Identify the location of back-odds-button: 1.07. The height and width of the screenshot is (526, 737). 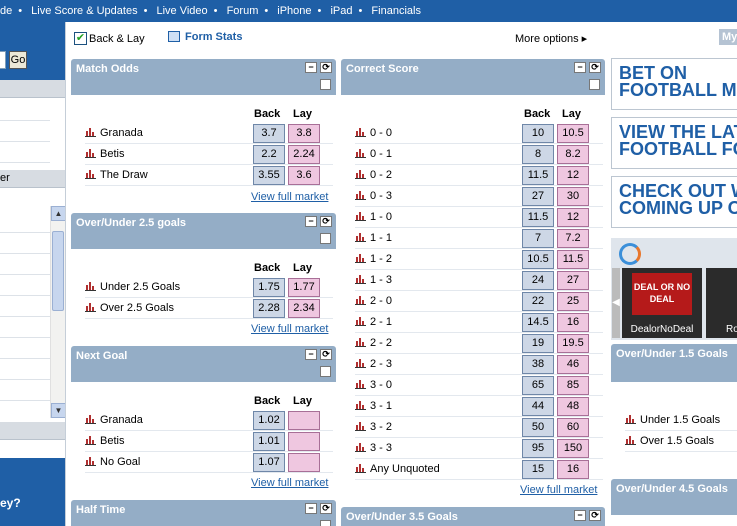
(269, 462).